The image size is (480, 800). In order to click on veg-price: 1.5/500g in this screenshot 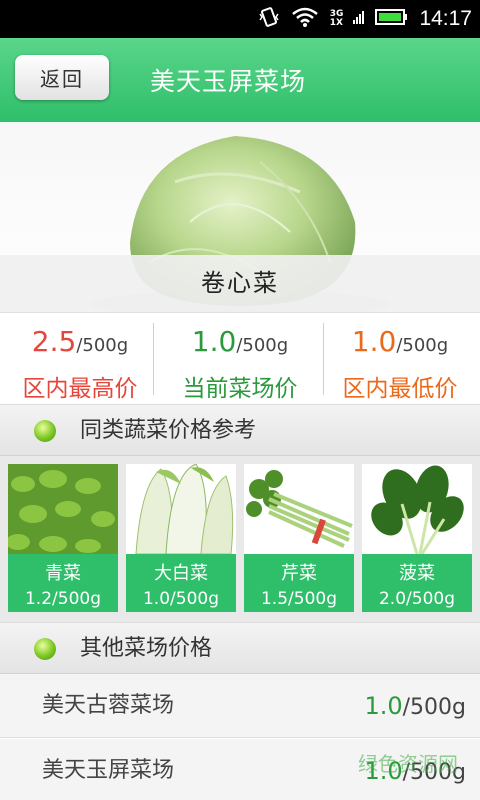, I will do `click(298, 599)`.